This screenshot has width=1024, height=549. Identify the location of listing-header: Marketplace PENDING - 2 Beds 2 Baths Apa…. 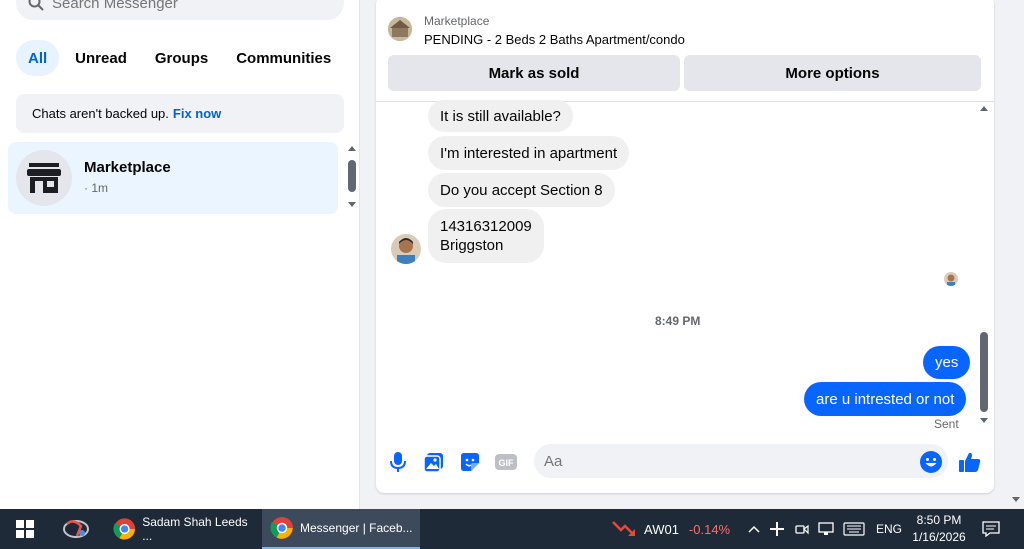
(685, 51).